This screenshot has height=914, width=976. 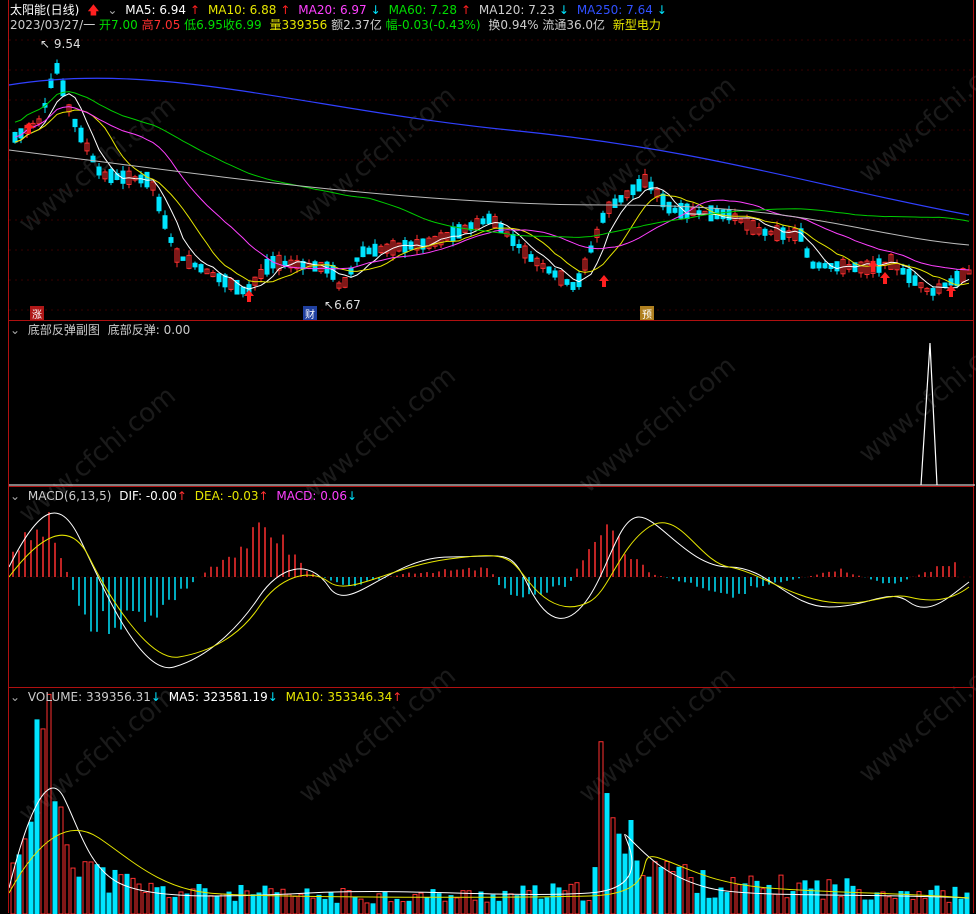 What do you see at coordinates (218, 697) in the screenshot?
I see `volume-ma5: MA5: 323581.19` at bounding box center [218, 697].